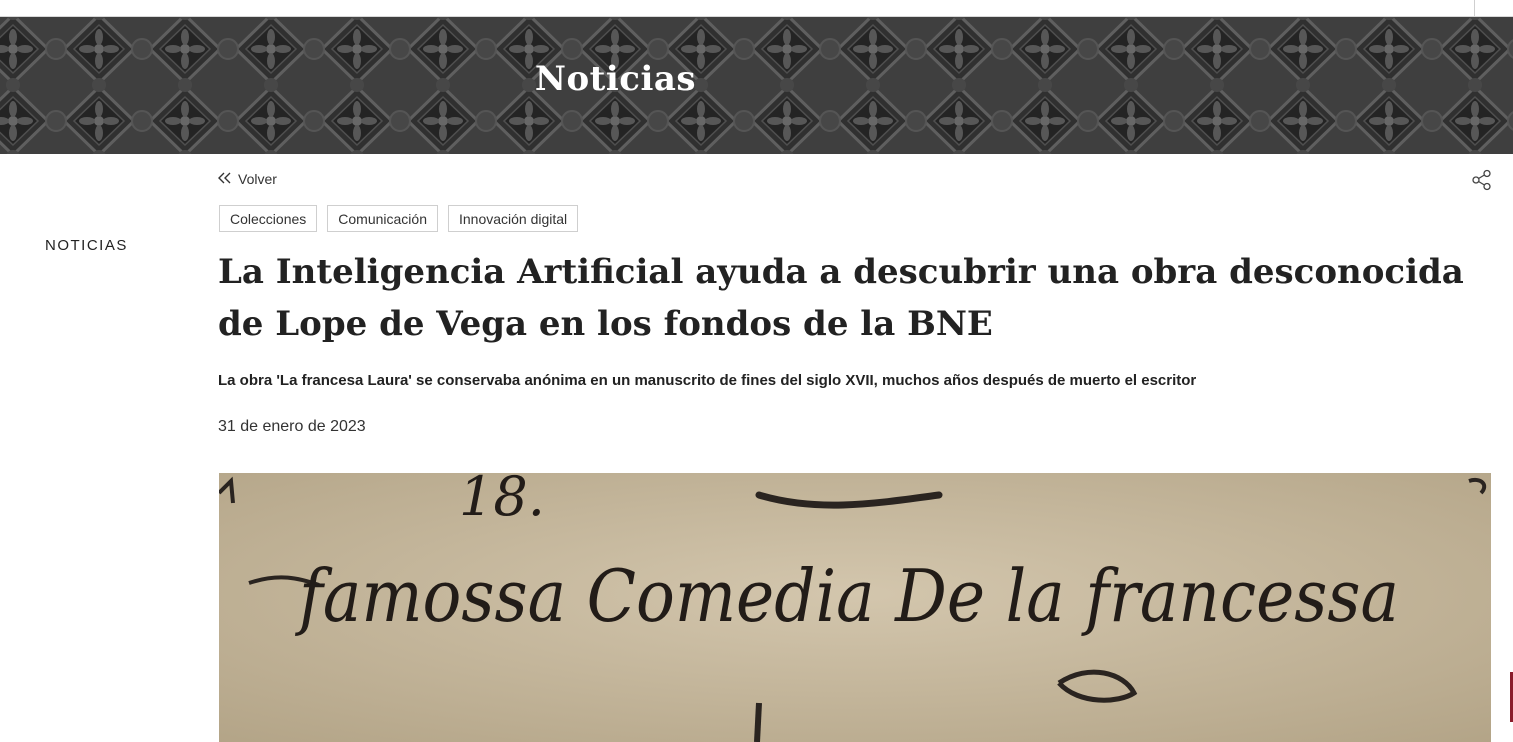 The width and height of the screenshot is (1513, 742). Describe the element at coordinates (292, 426) in the screenshot. I see `article-date: 31 de enero de 2023` at that location.